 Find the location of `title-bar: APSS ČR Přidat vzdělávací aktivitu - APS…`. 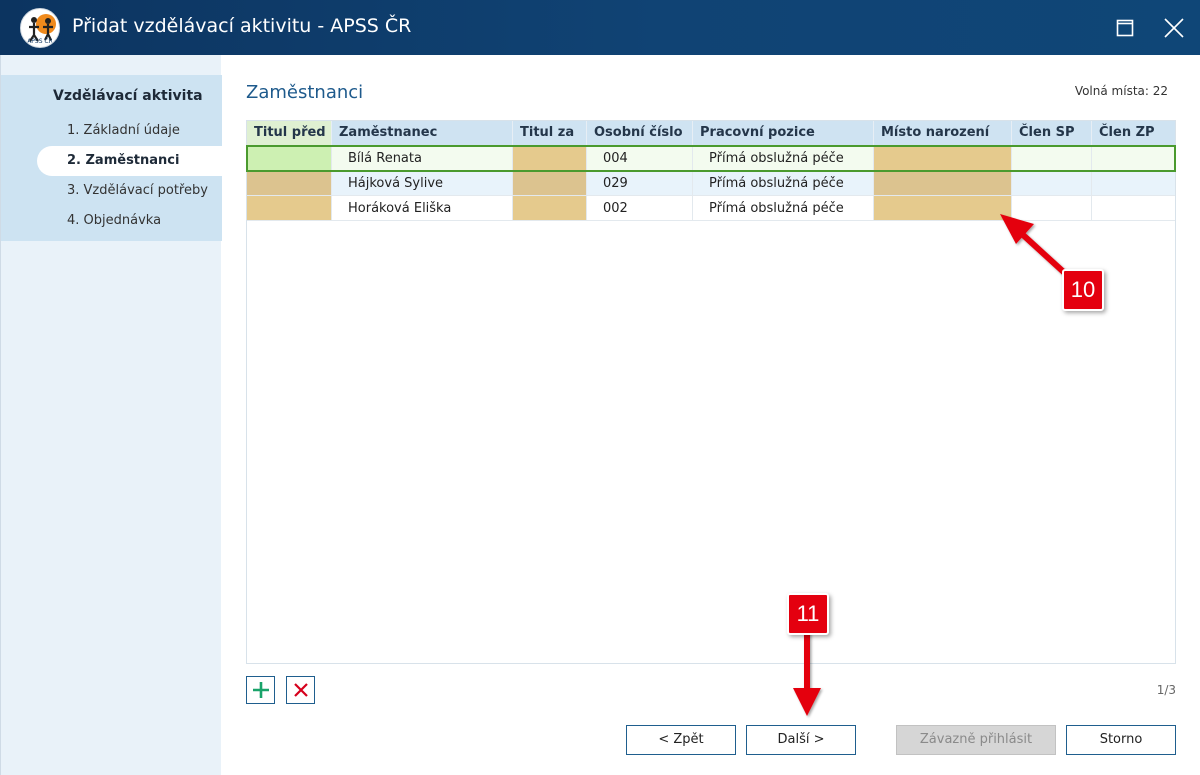

title-bar: APSS ČR Přidat vzdělávací aktivitu - APS… is located at coordinates (600, 27).